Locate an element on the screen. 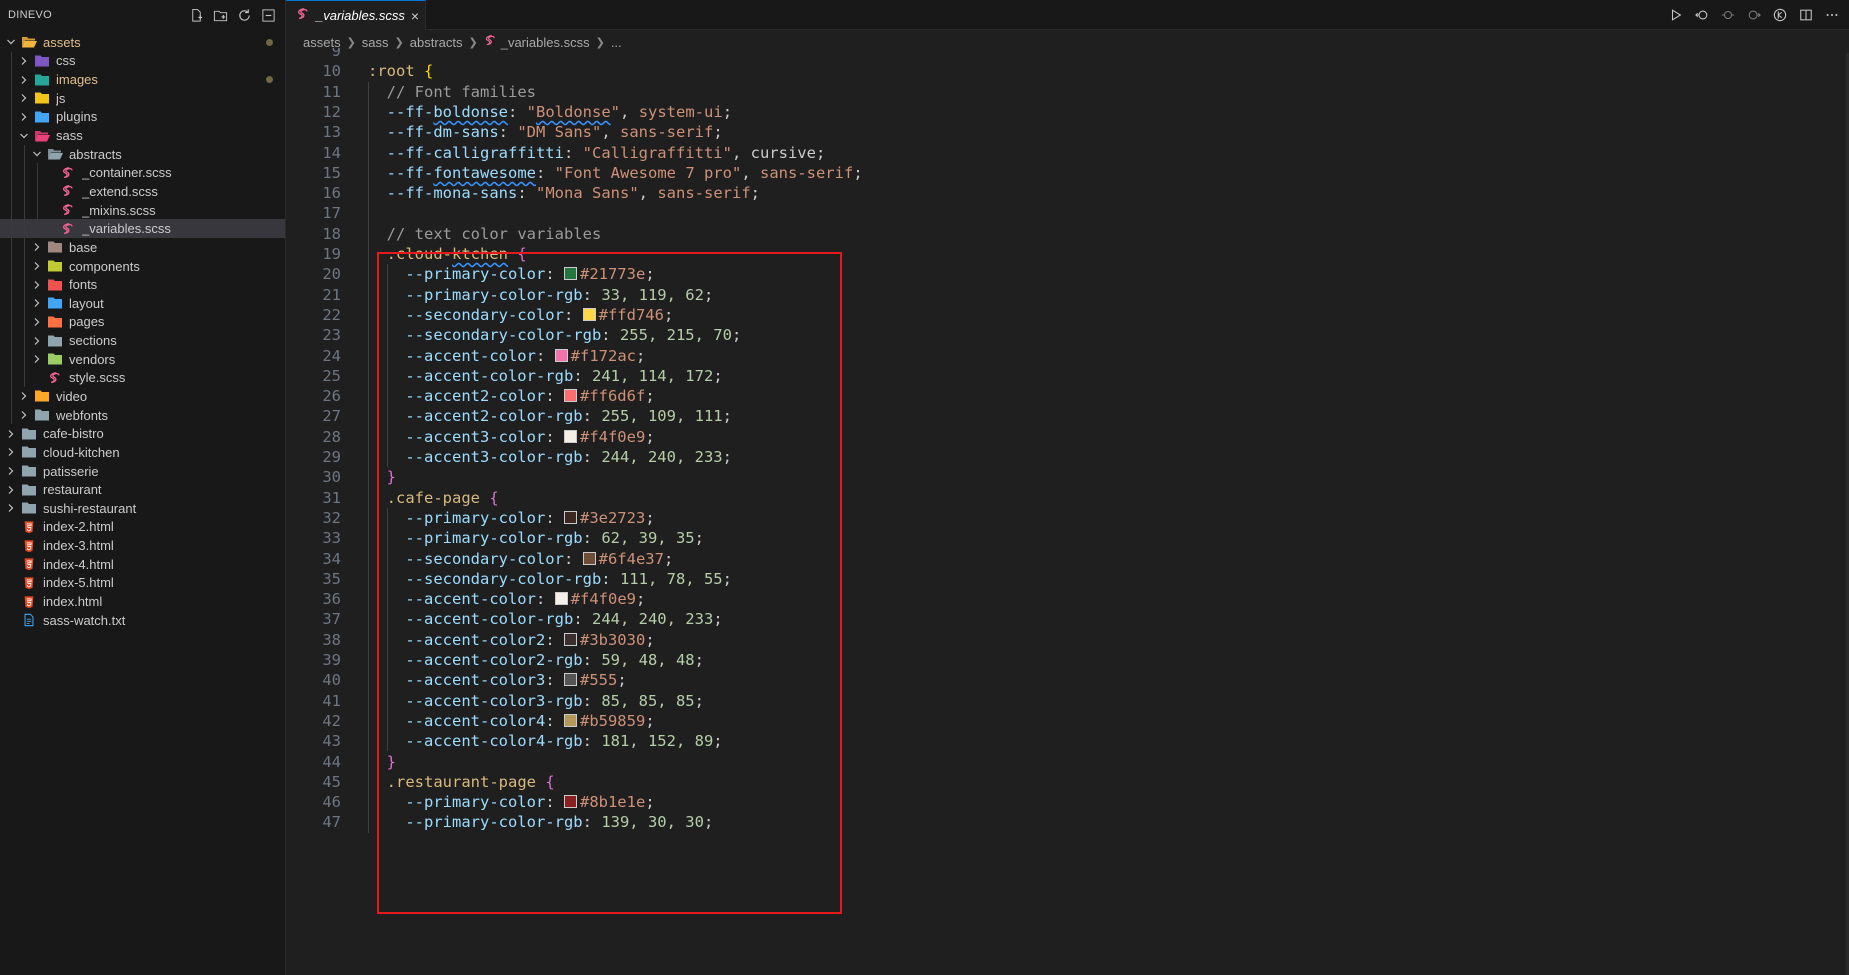  code-token: ; is located at coordinates (736, 335).